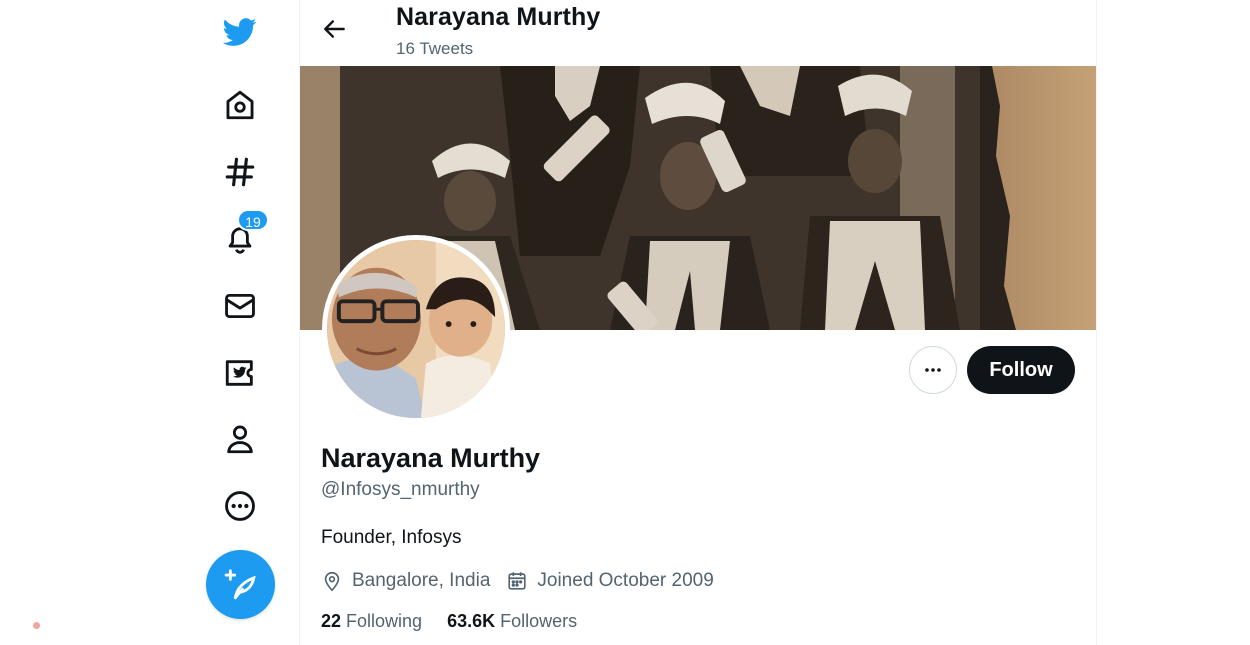 Image resolution: width=1250 pixels, height=645 pixels. Describe the element at coordinates (253, 220) in the screenshot. I see `notifications-badge: 19` at that location.